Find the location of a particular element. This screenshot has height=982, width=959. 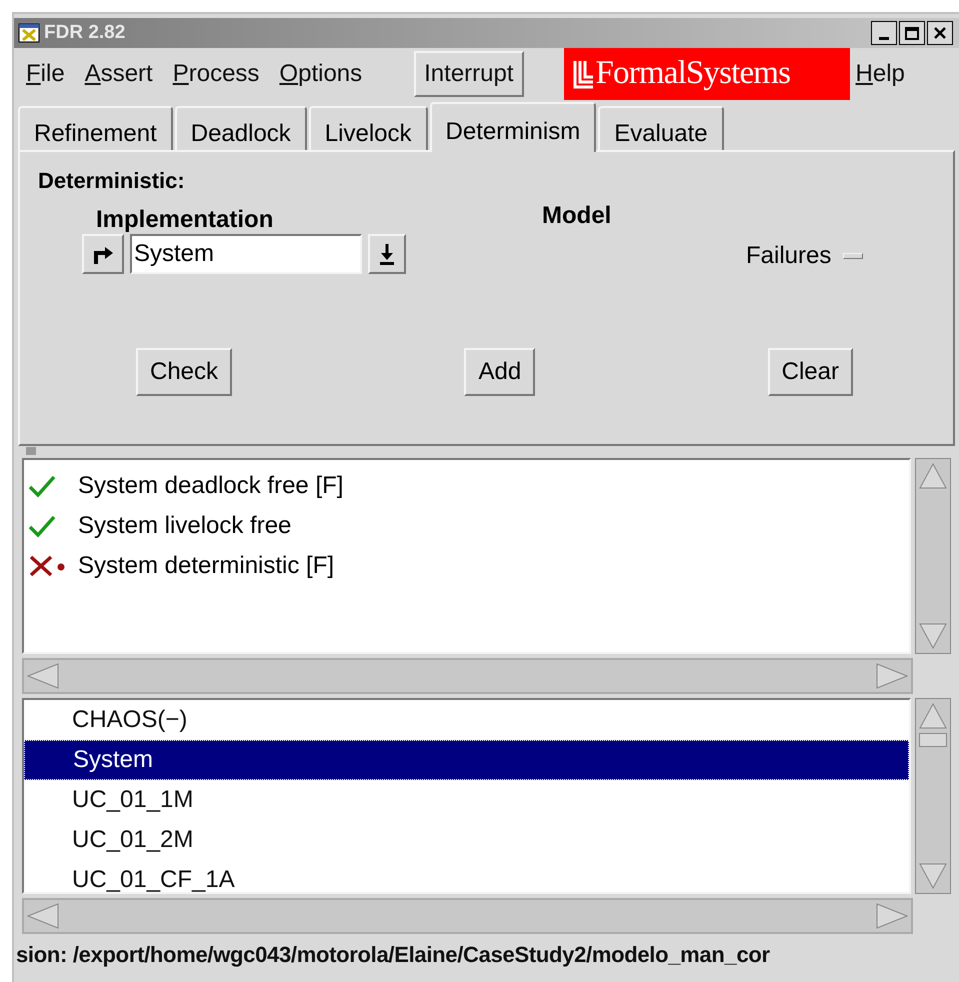

model-label: Model is located at coordinates (577, 216).